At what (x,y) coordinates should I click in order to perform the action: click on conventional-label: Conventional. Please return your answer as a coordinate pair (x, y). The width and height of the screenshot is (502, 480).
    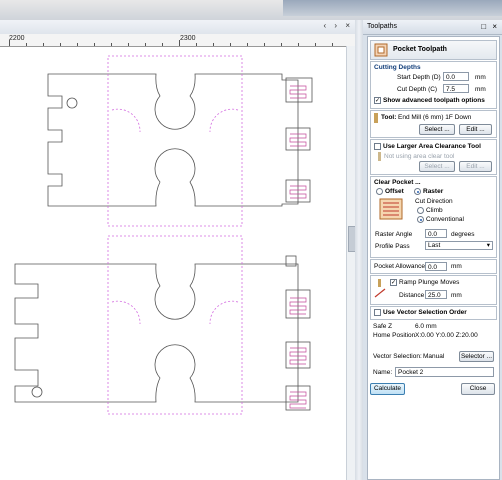
    Looking at the image, I should click on (445, 219).